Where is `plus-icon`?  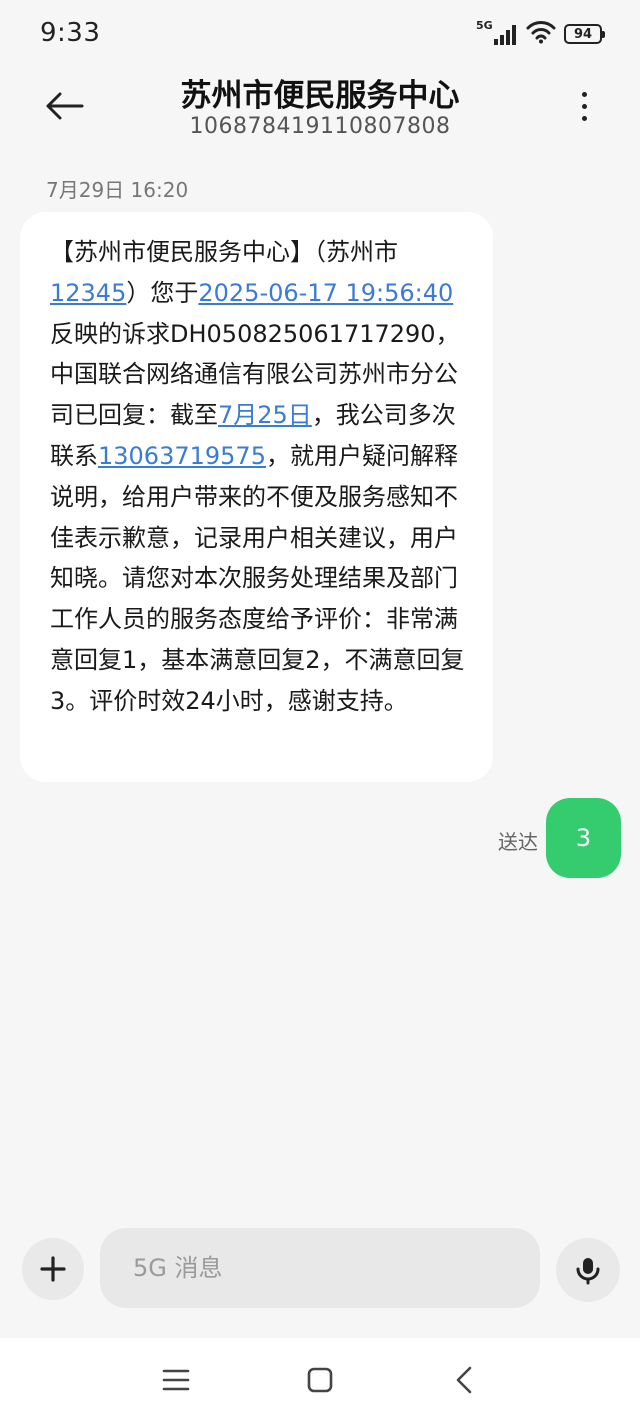
plus-icon is located at coordinates (53, 1269).